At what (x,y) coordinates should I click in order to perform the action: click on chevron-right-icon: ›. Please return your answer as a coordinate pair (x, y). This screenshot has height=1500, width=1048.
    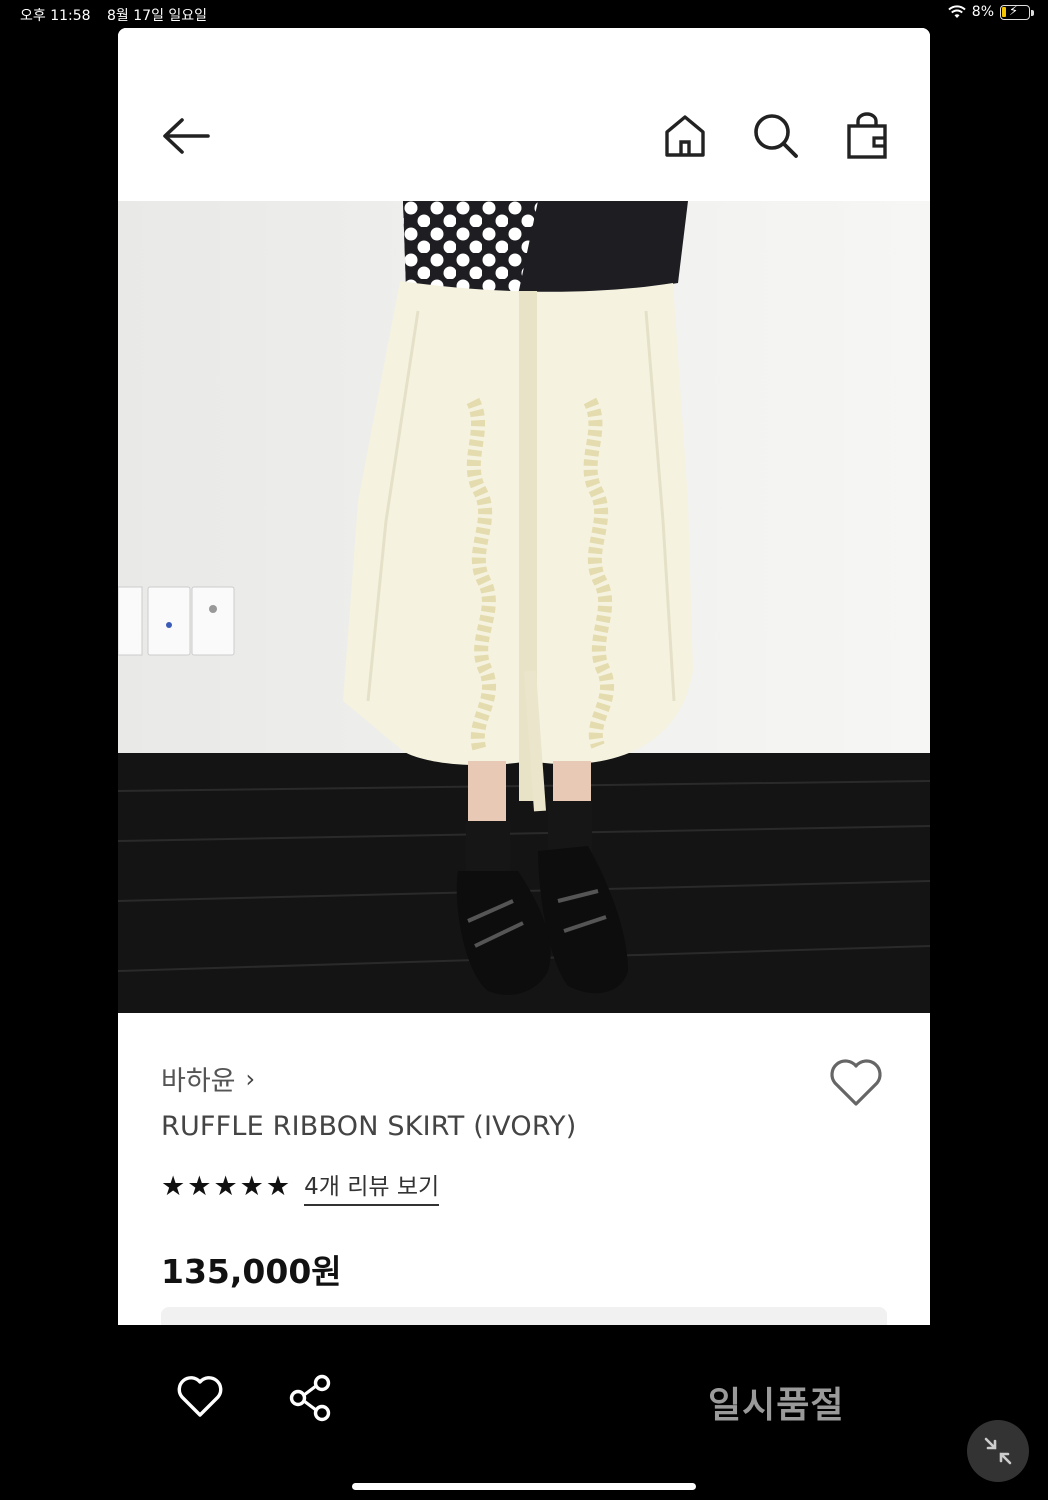
    Looking at the image, I should click on (250, 1078).